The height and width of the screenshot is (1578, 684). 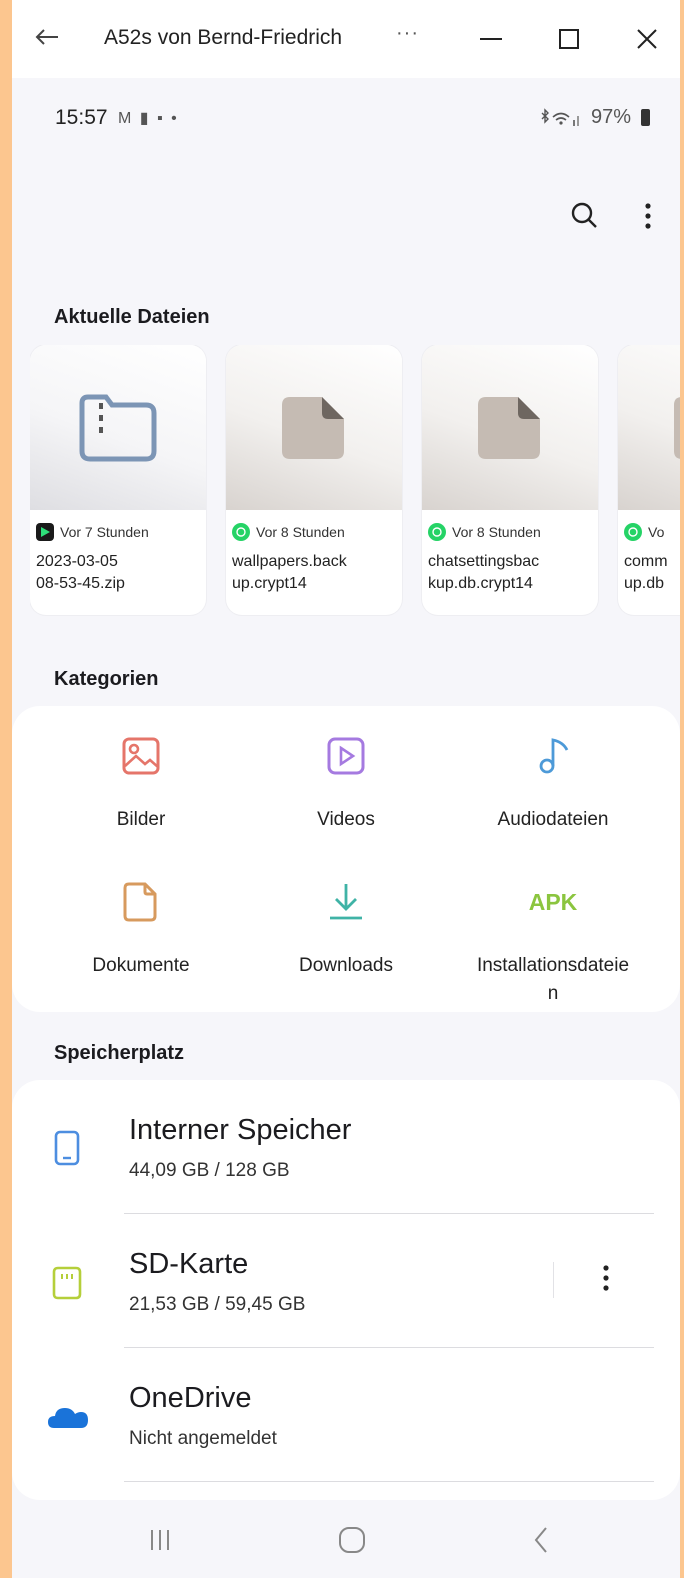 What do you see at coordinates (484, 572) in the screenshot?
I see `file-name: chatsettingsbac kup.db.crypt14` at bounding box center [484, 572].